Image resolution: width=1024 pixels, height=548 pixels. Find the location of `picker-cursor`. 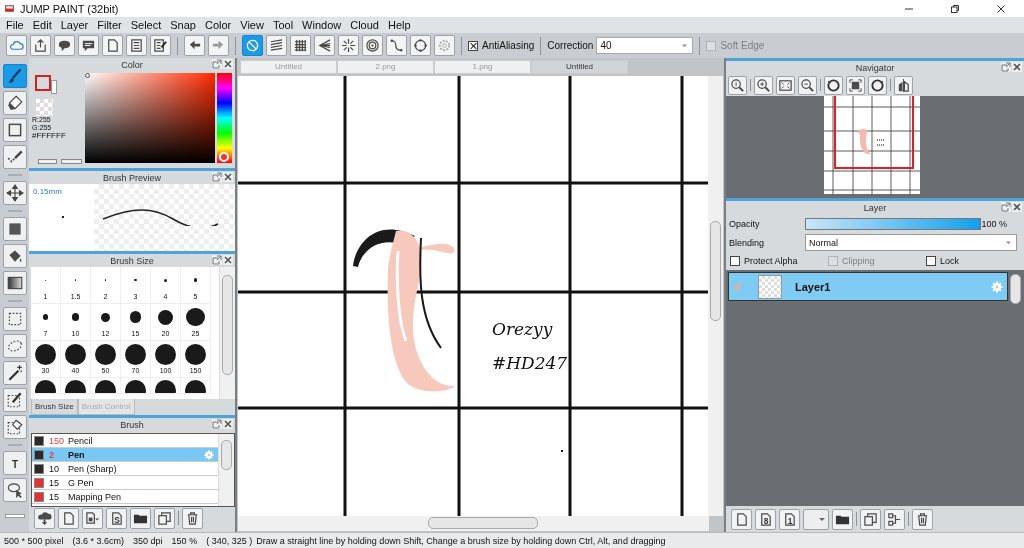

picker-cursor is located at coordinates (87, 75).